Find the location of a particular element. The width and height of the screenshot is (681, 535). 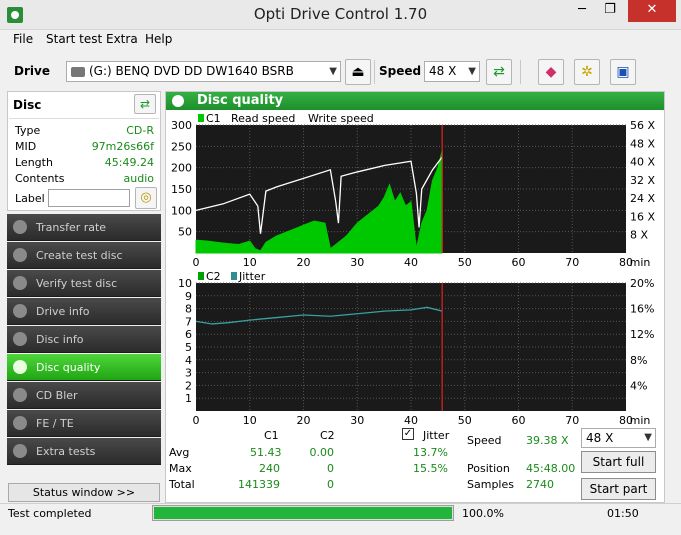

close-button: ✕ is located at coordinates (652, 11).